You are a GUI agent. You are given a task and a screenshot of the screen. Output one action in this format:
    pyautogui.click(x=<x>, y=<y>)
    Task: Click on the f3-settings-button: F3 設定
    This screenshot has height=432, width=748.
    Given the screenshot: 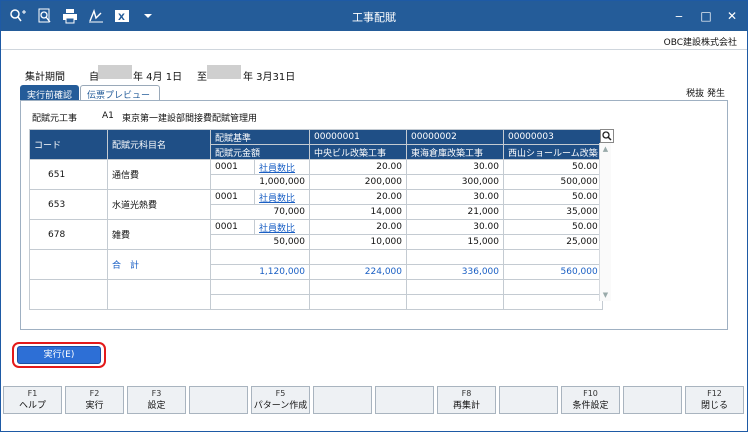 What is the action you would take?
    pyautogui.click(x=156, y=400)
    